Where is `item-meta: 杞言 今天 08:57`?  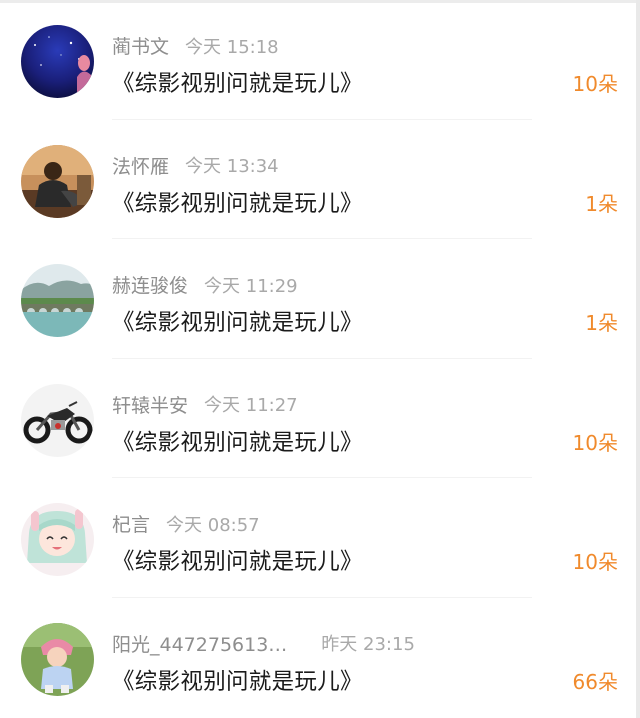 item-meta: 杞言 今天 08:57 is located at coordinates (186, 523).